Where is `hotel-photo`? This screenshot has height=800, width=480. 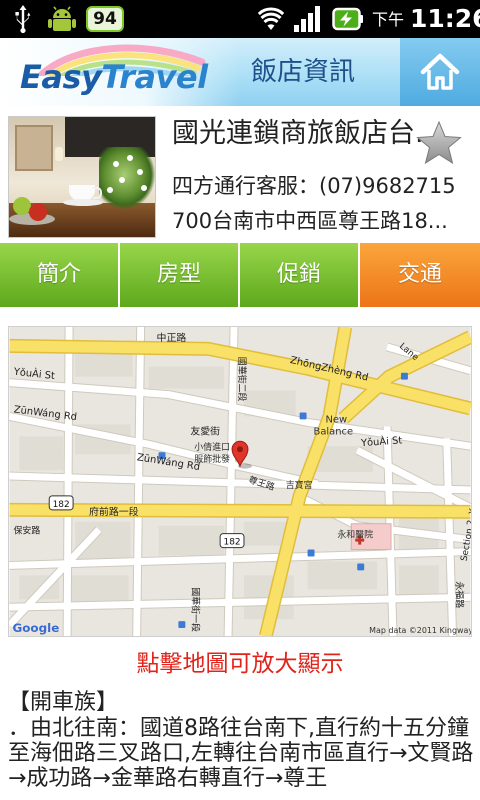 hotel-photo is located at coordinates (82, 177).